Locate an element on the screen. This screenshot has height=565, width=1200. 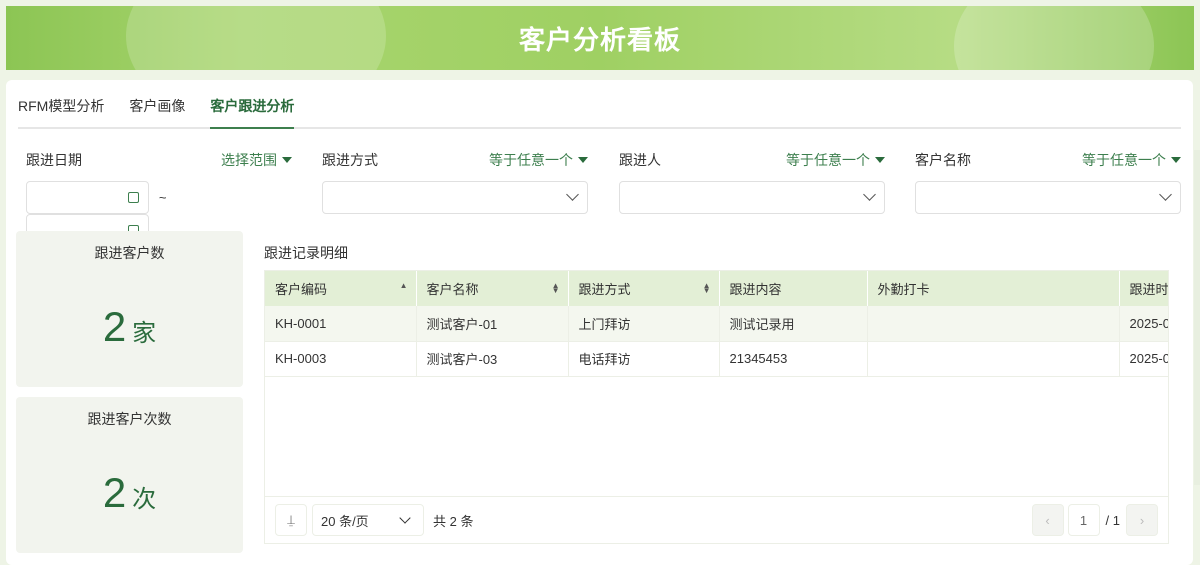
stat-unit: 家 is located at coordinates (144, 333).